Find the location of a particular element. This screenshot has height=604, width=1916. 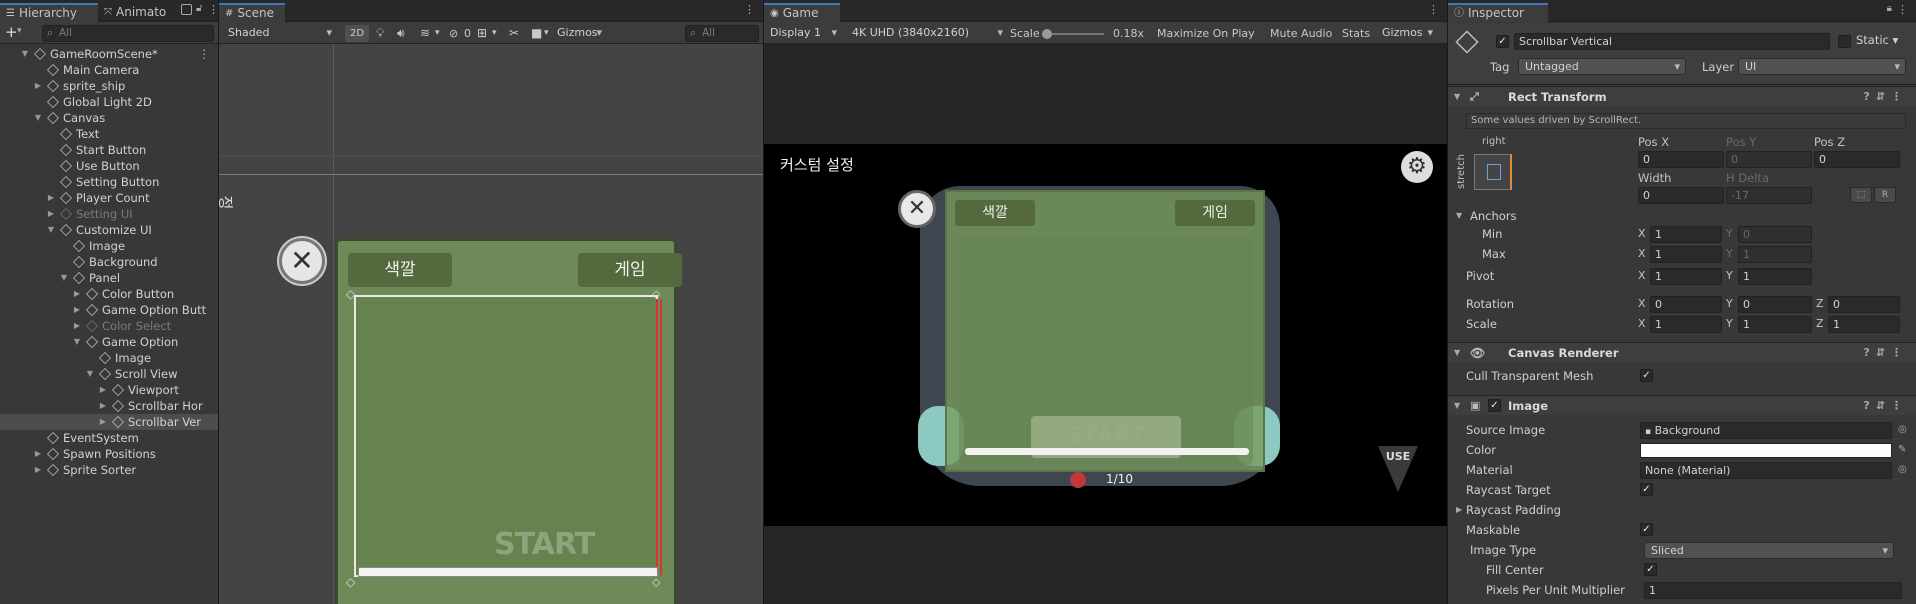

layer-dropdown: UI is located at coordinates (1822, 66).